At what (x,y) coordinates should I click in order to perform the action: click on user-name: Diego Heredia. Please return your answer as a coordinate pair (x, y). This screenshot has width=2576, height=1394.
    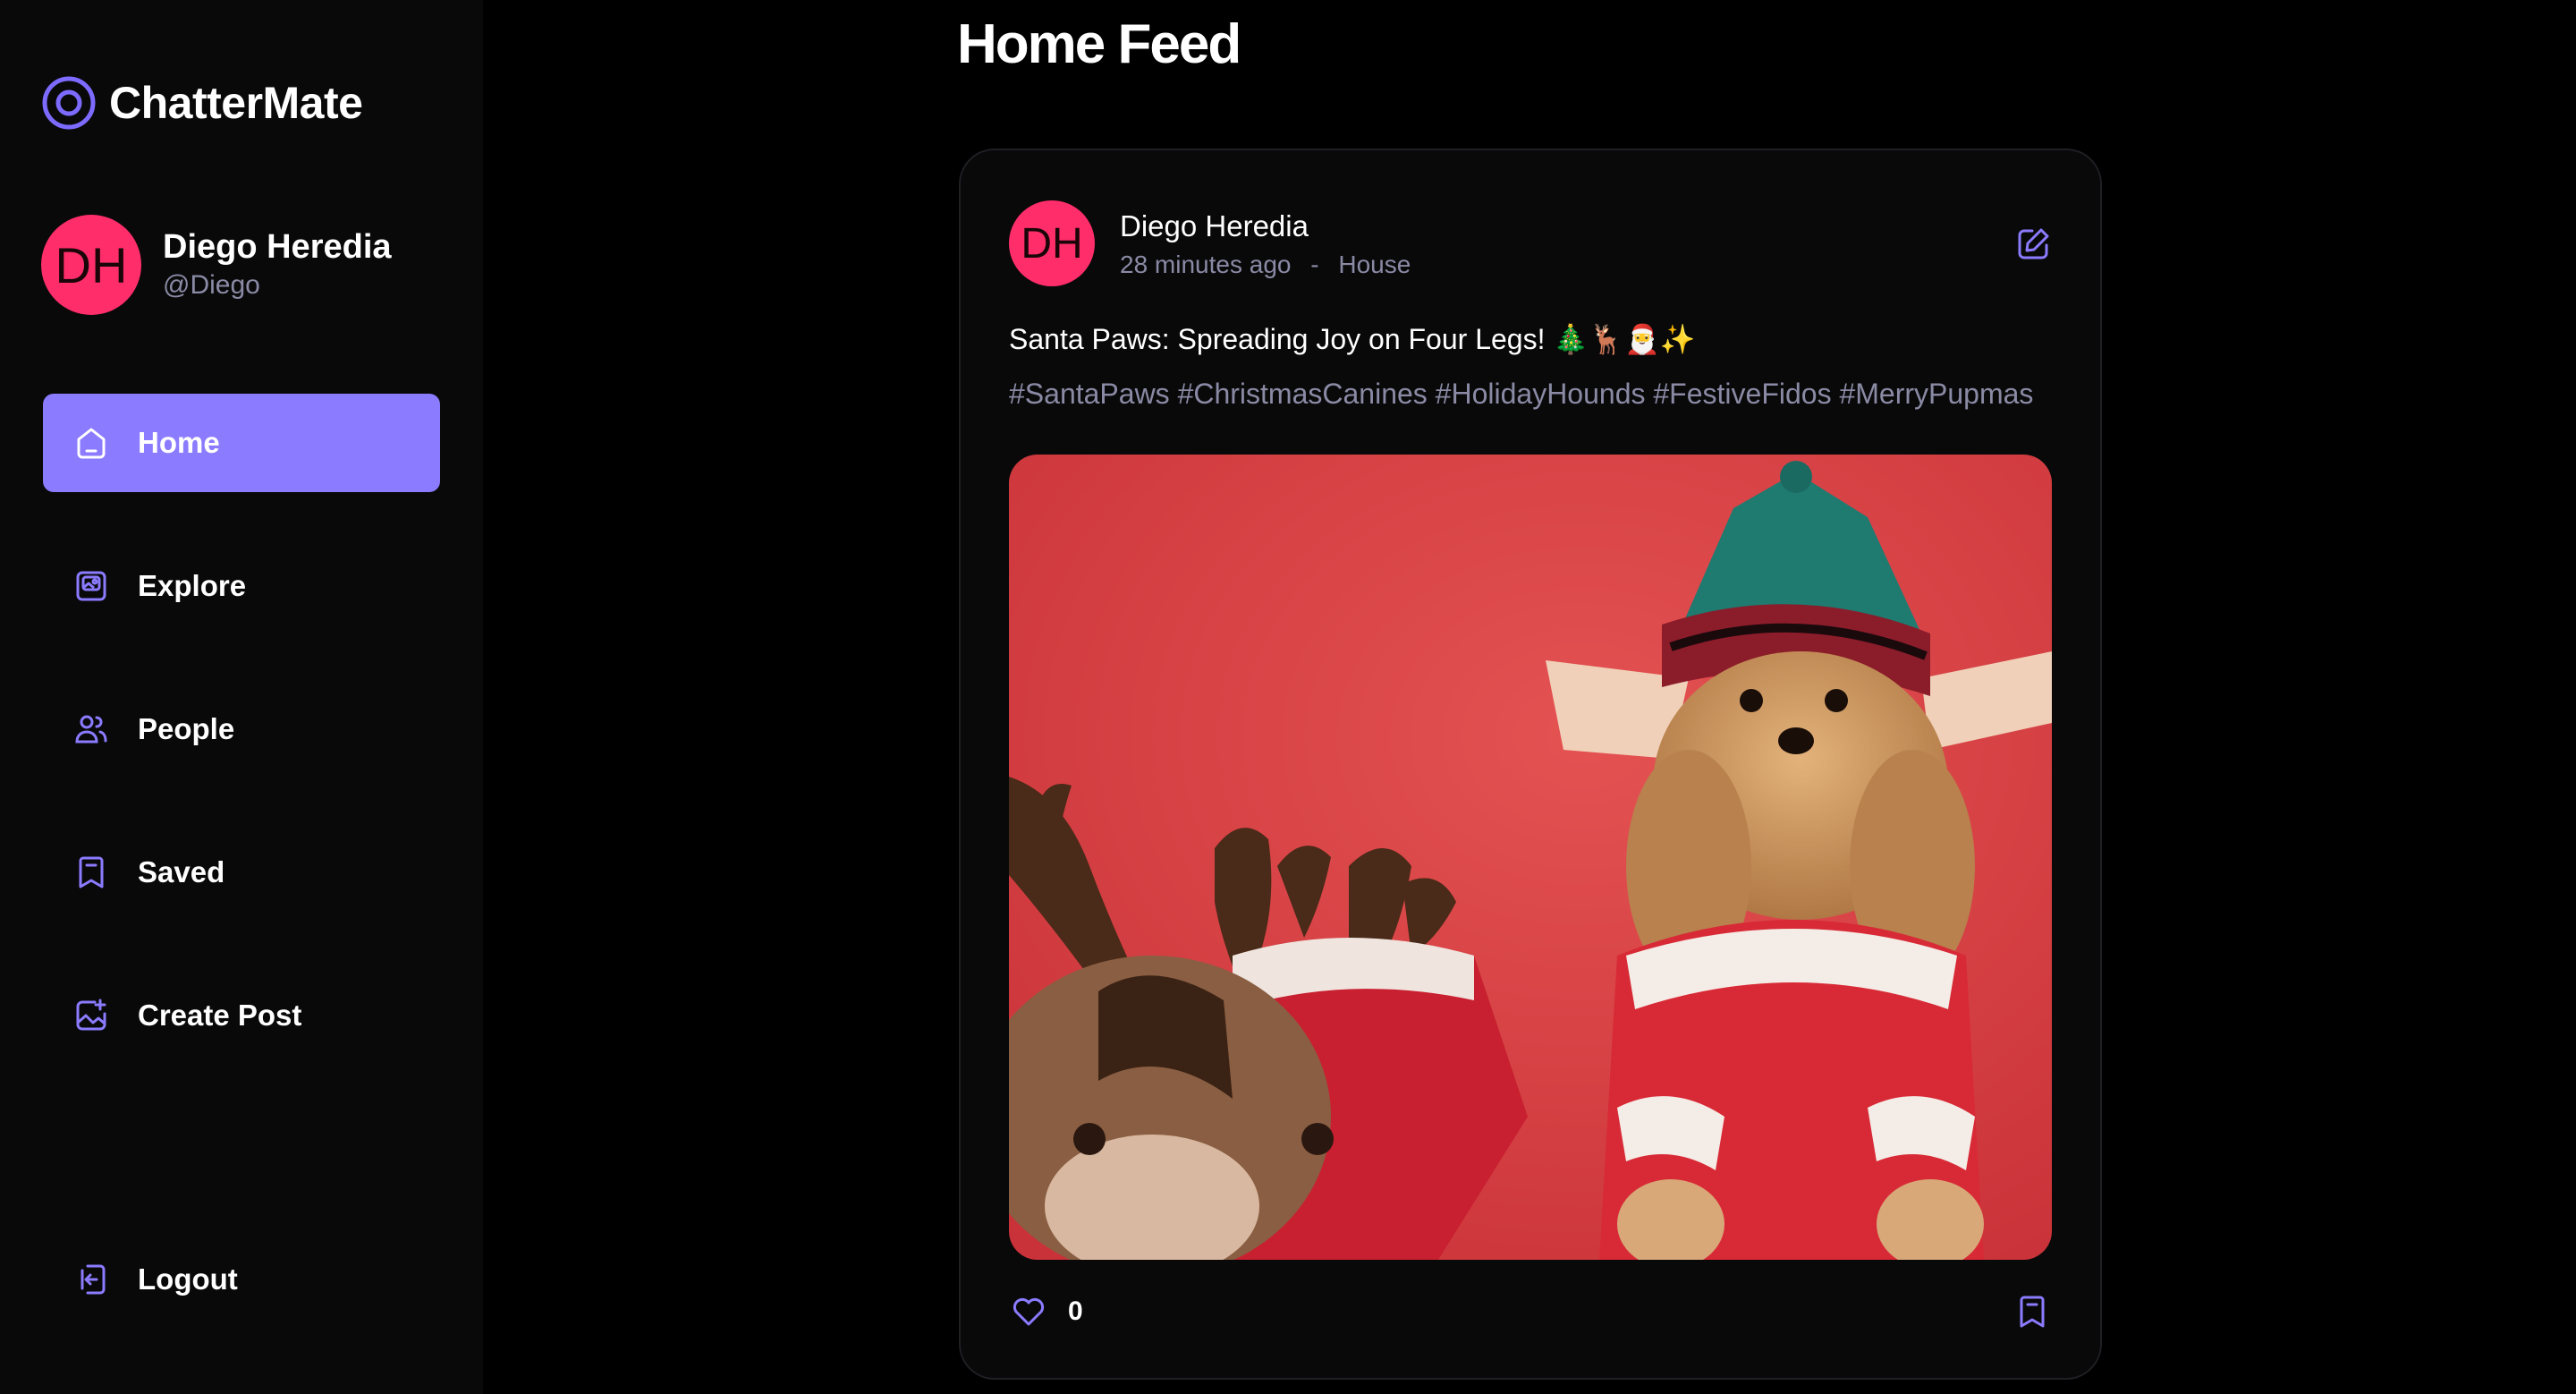
    Looking at the image, I should click on (277, 246).